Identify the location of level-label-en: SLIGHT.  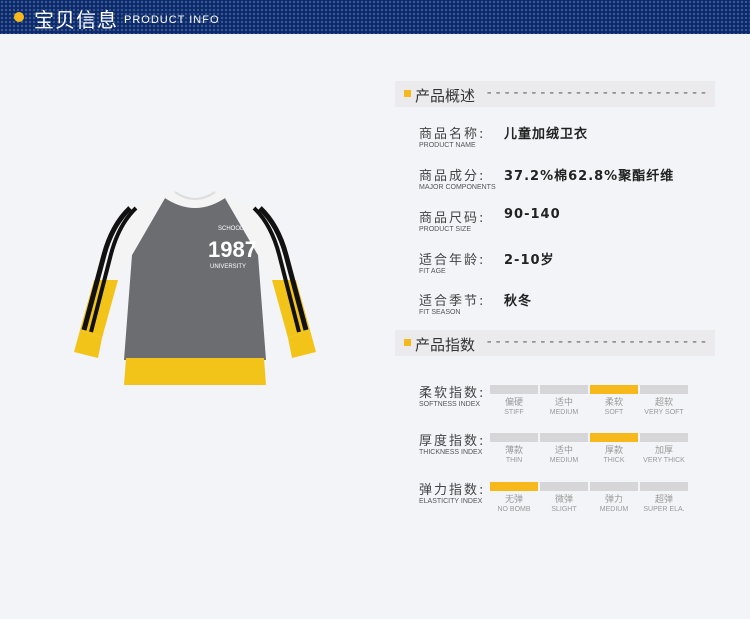
(564, 509).